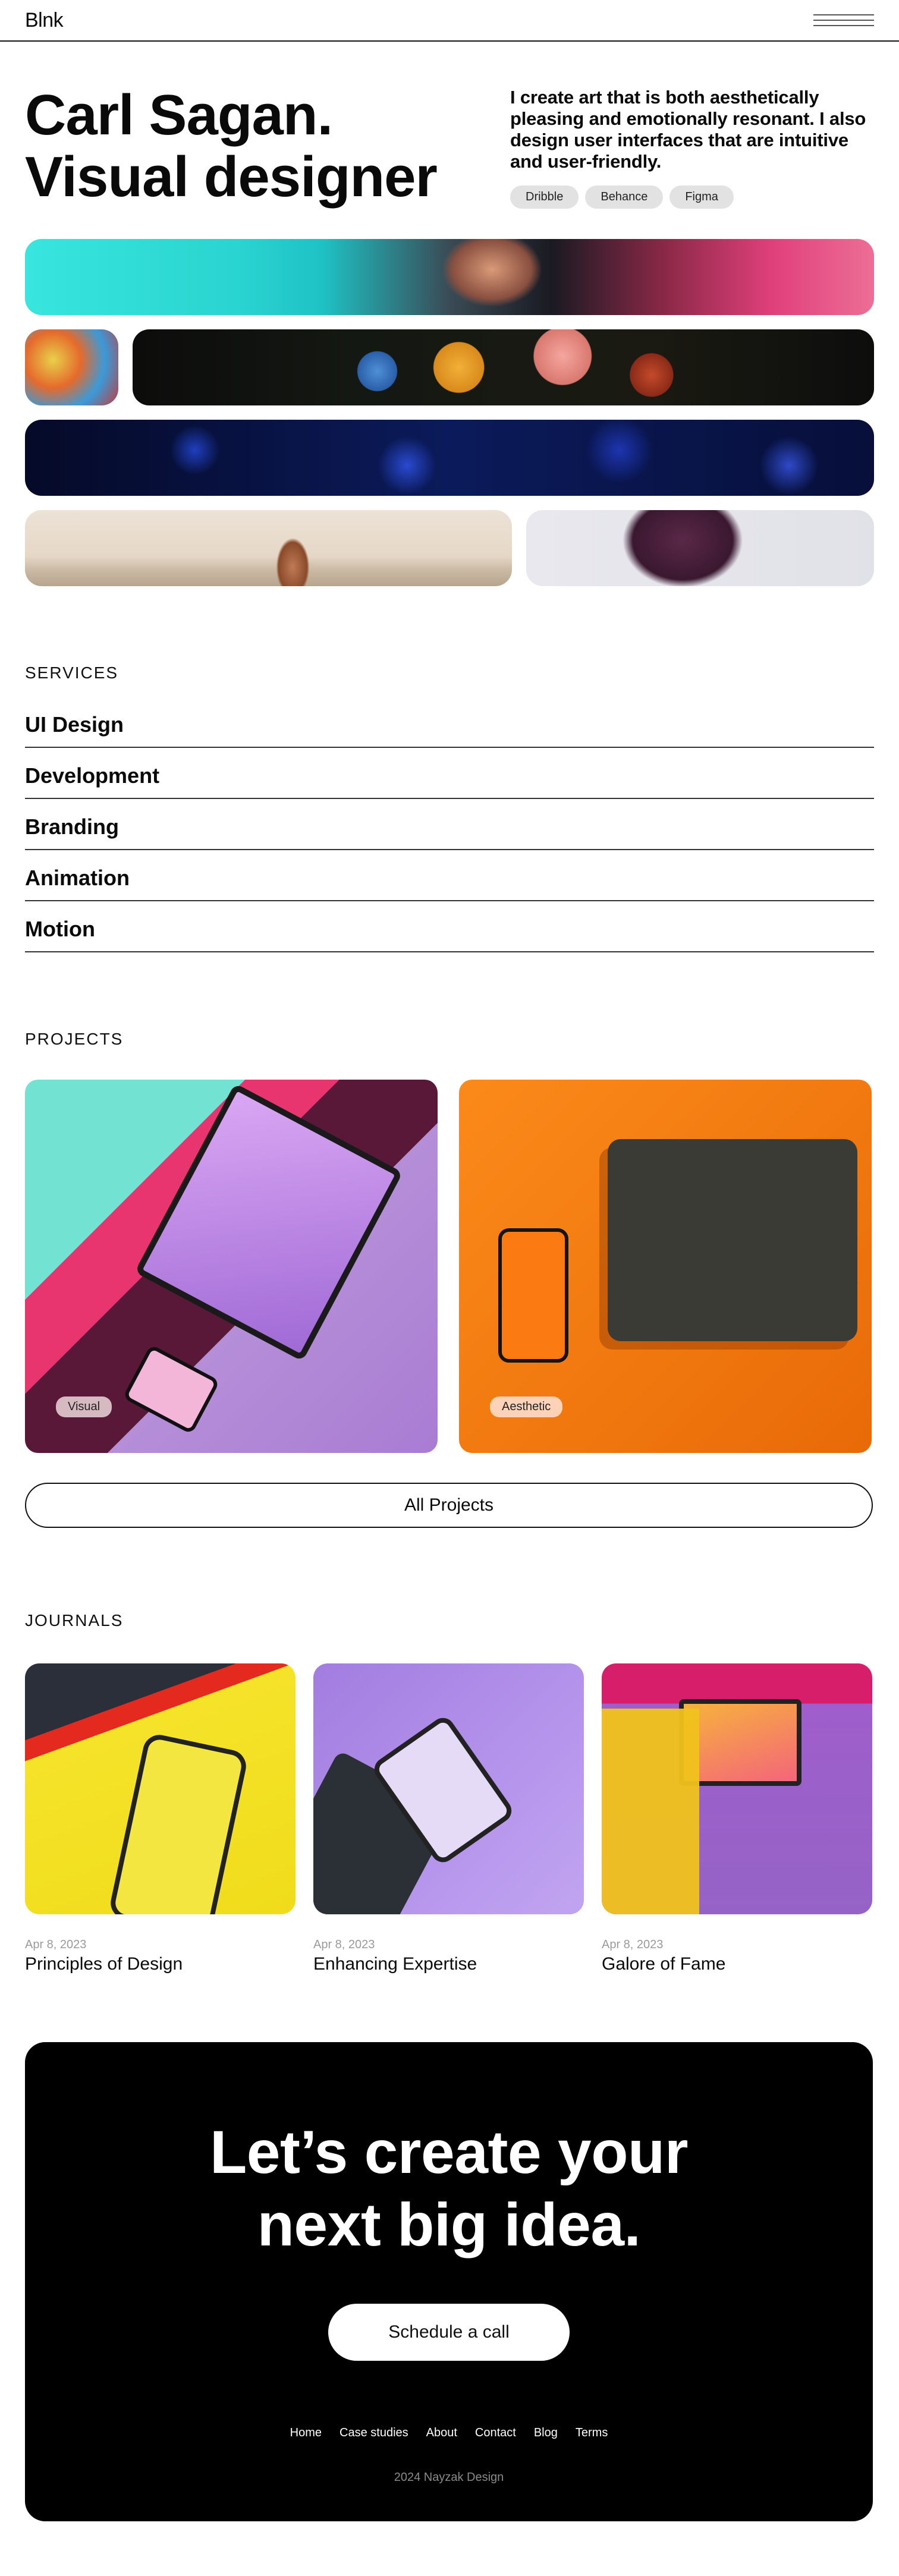 The image size is (899, 2576). I want to click on gallery-image-flowers, so click(503, 367).